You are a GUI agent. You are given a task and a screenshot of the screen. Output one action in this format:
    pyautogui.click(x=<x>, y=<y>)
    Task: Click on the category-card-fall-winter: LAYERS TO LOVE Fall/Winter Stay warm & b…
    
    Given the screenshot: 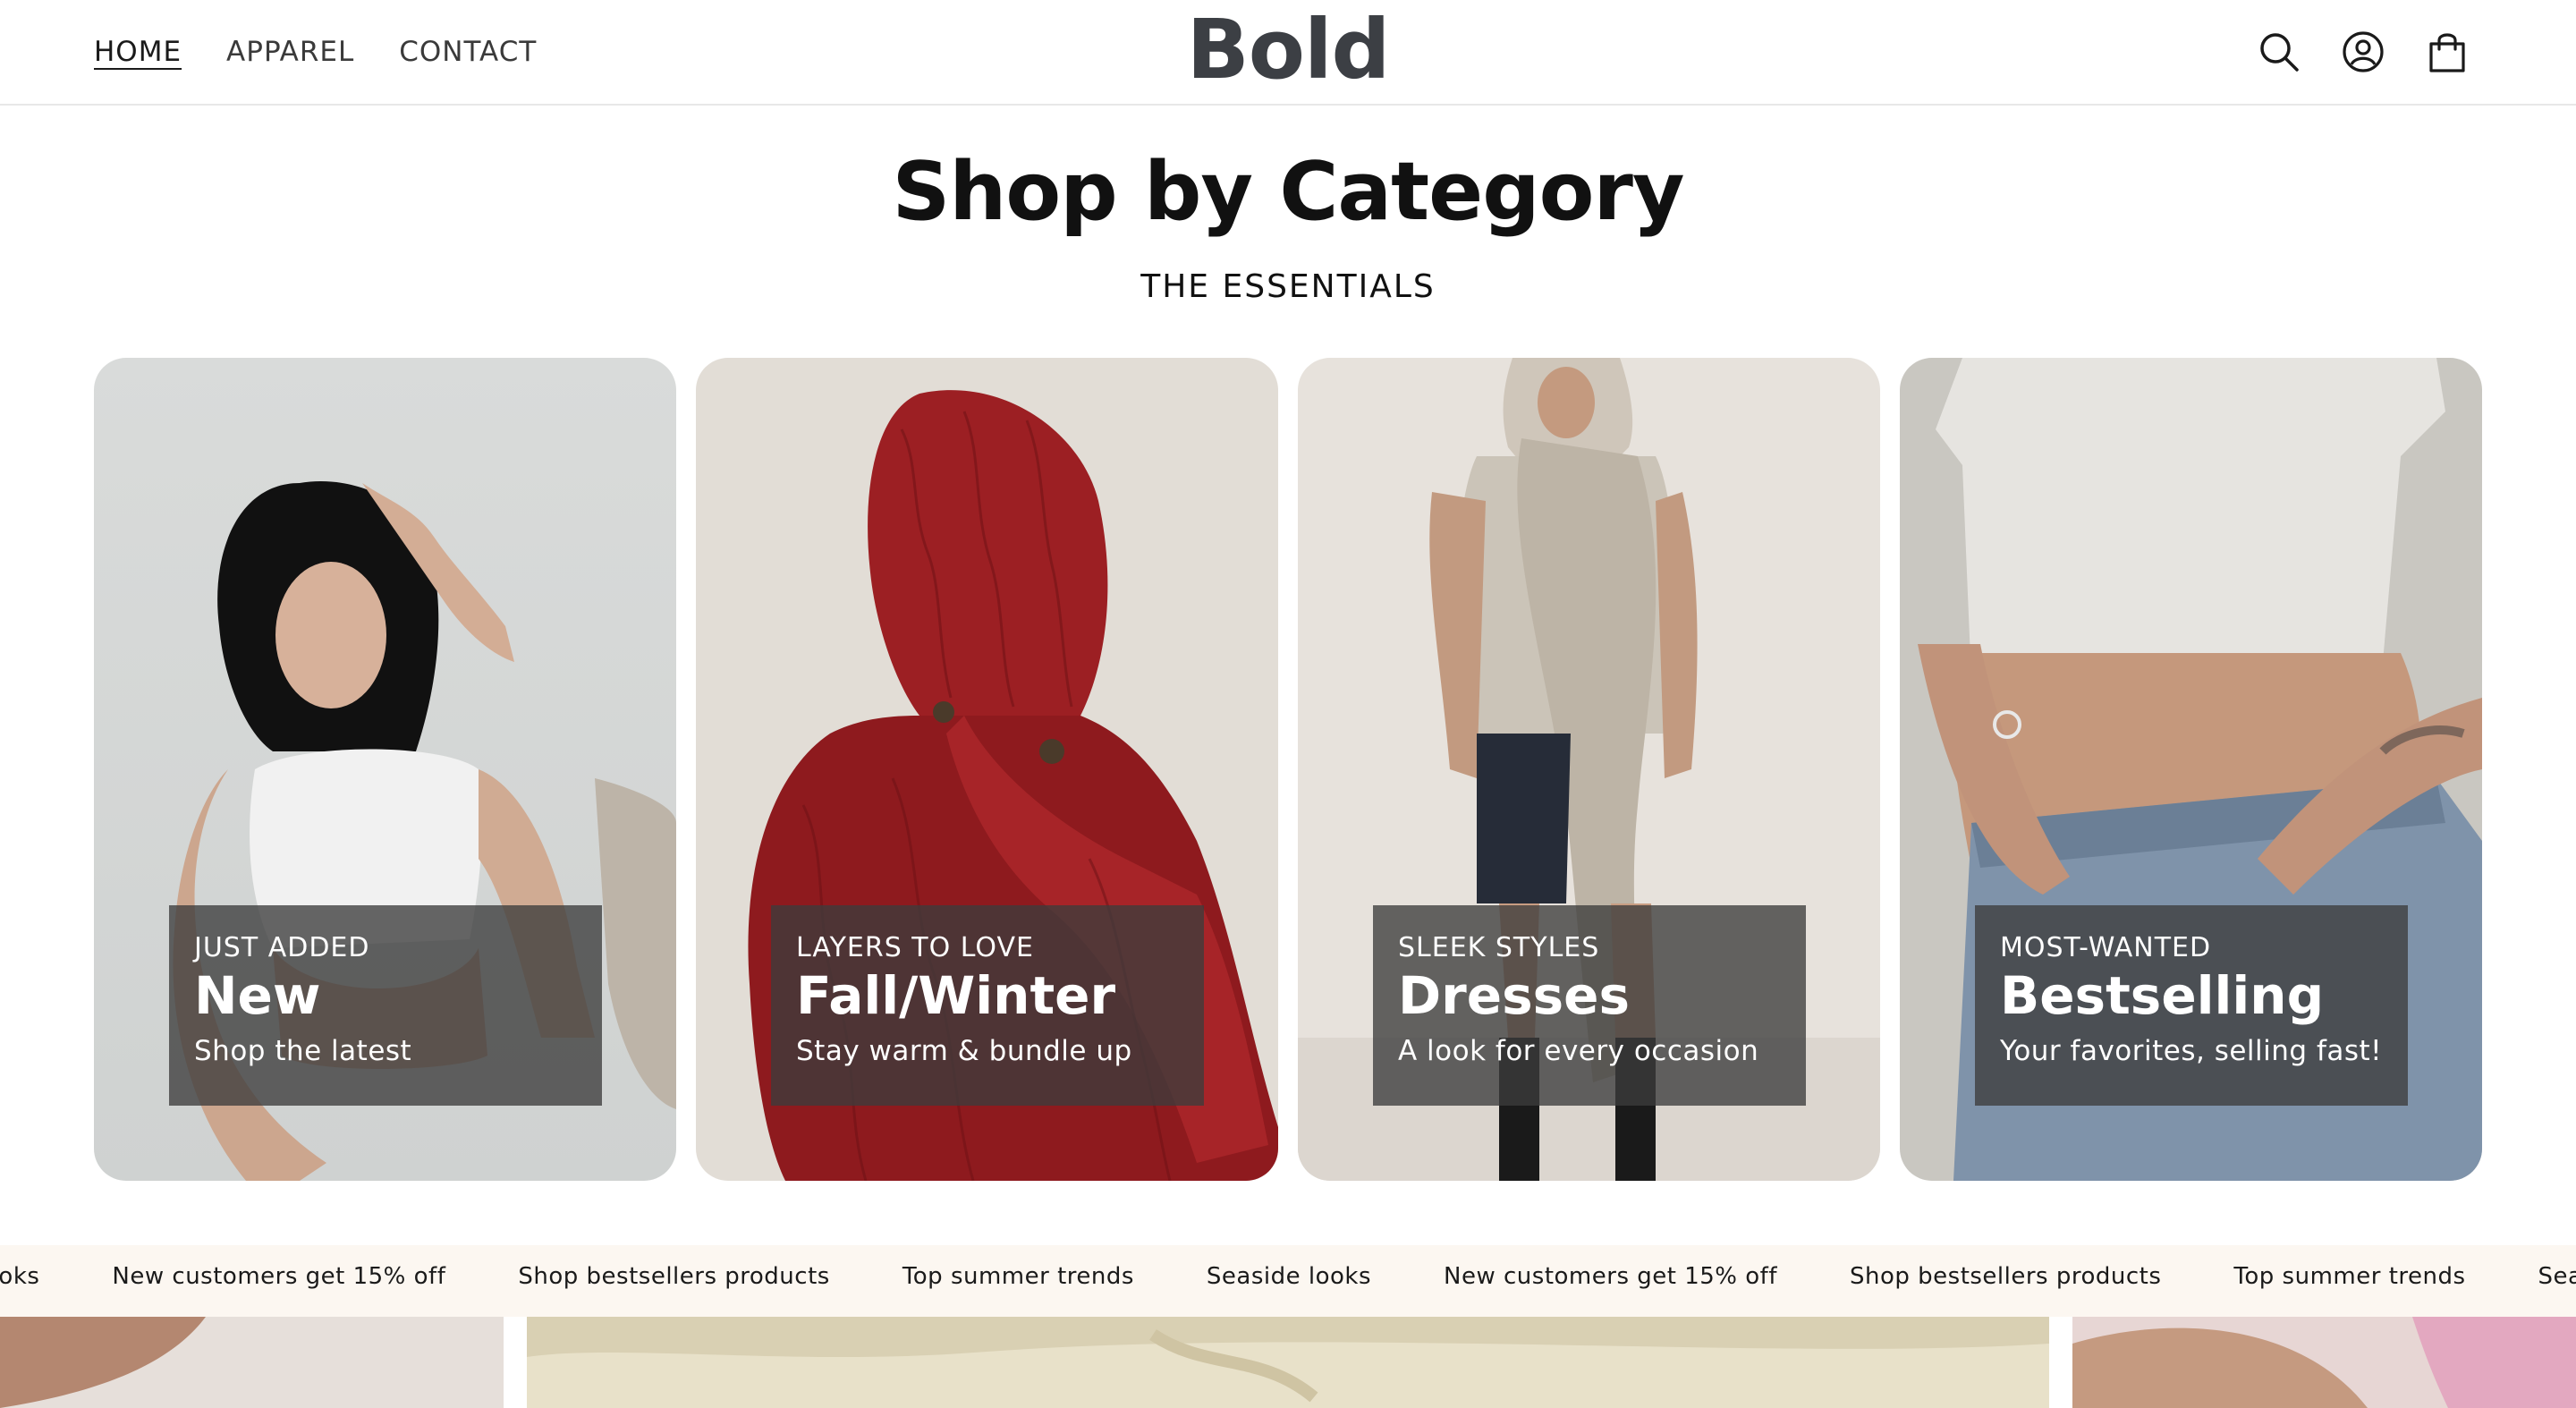 What is the action you would take?
    pyautogui.click(x=987, y=769)
    